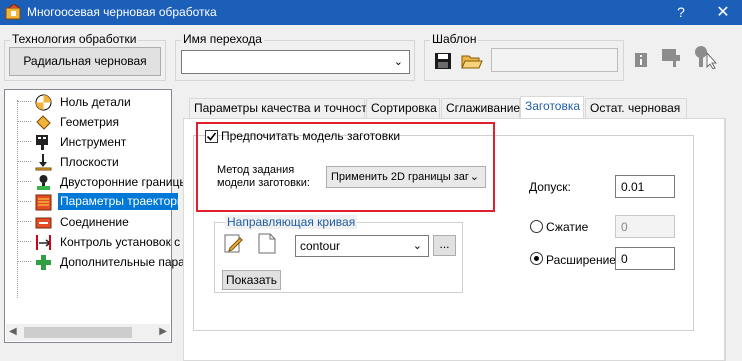 This screenshot has width=742, height=361. I want to click on save-icon, so click(443, 61).